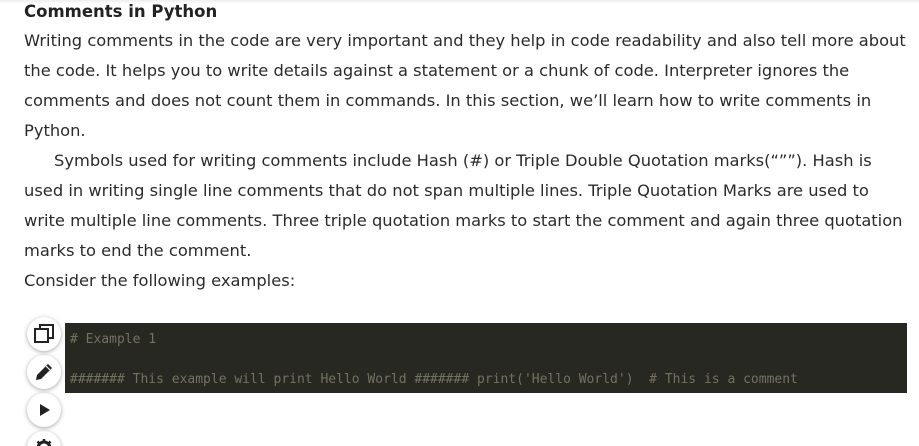 Image resolution: width=919 pixels, height=446 pixels. What do you see at coordinates (160, 280) in the screenshot?
I see `paragraph-examples-lead: Consider the following examples:` at bounding box center [160, 280].